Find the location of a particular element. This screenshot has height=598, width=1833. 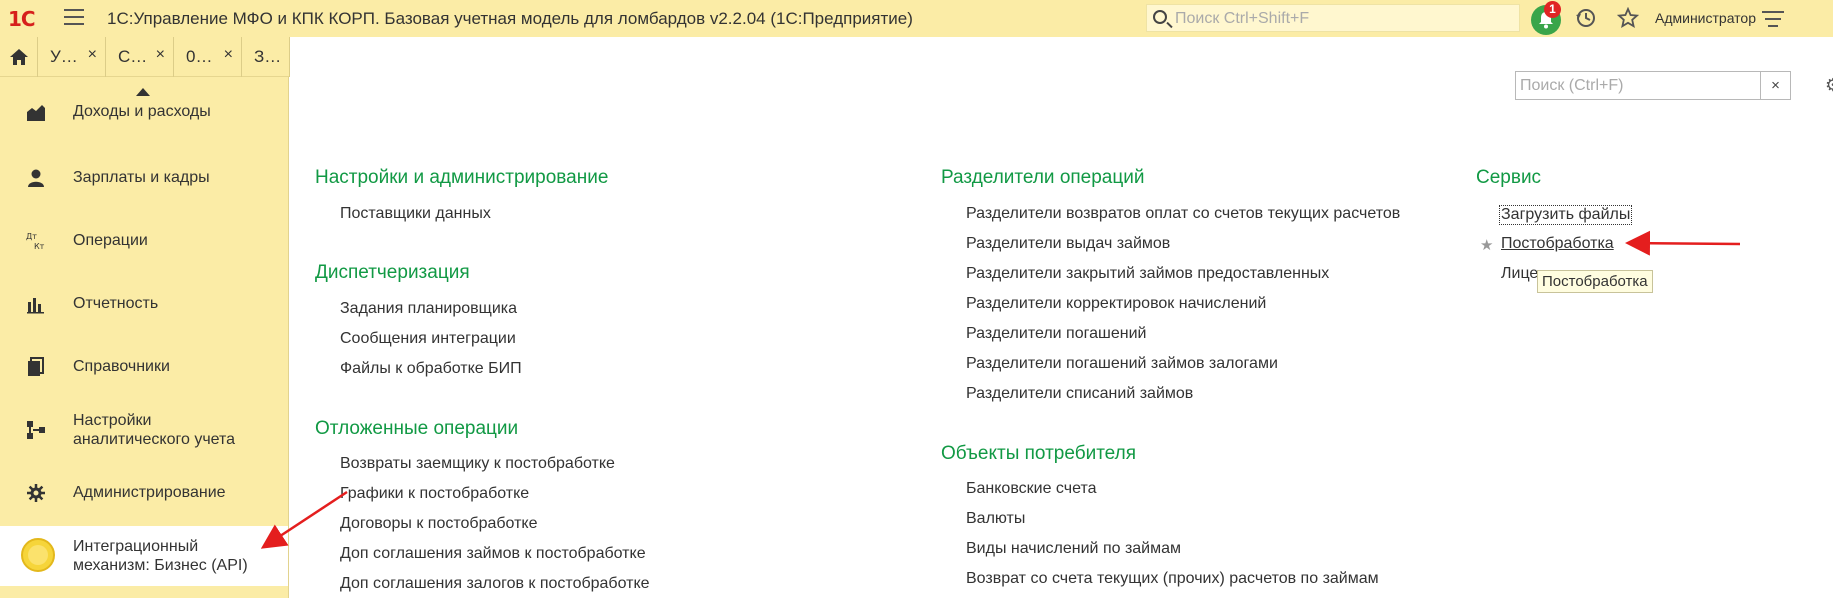

arrow-to-integration-section is located at coordinates (304, 519).